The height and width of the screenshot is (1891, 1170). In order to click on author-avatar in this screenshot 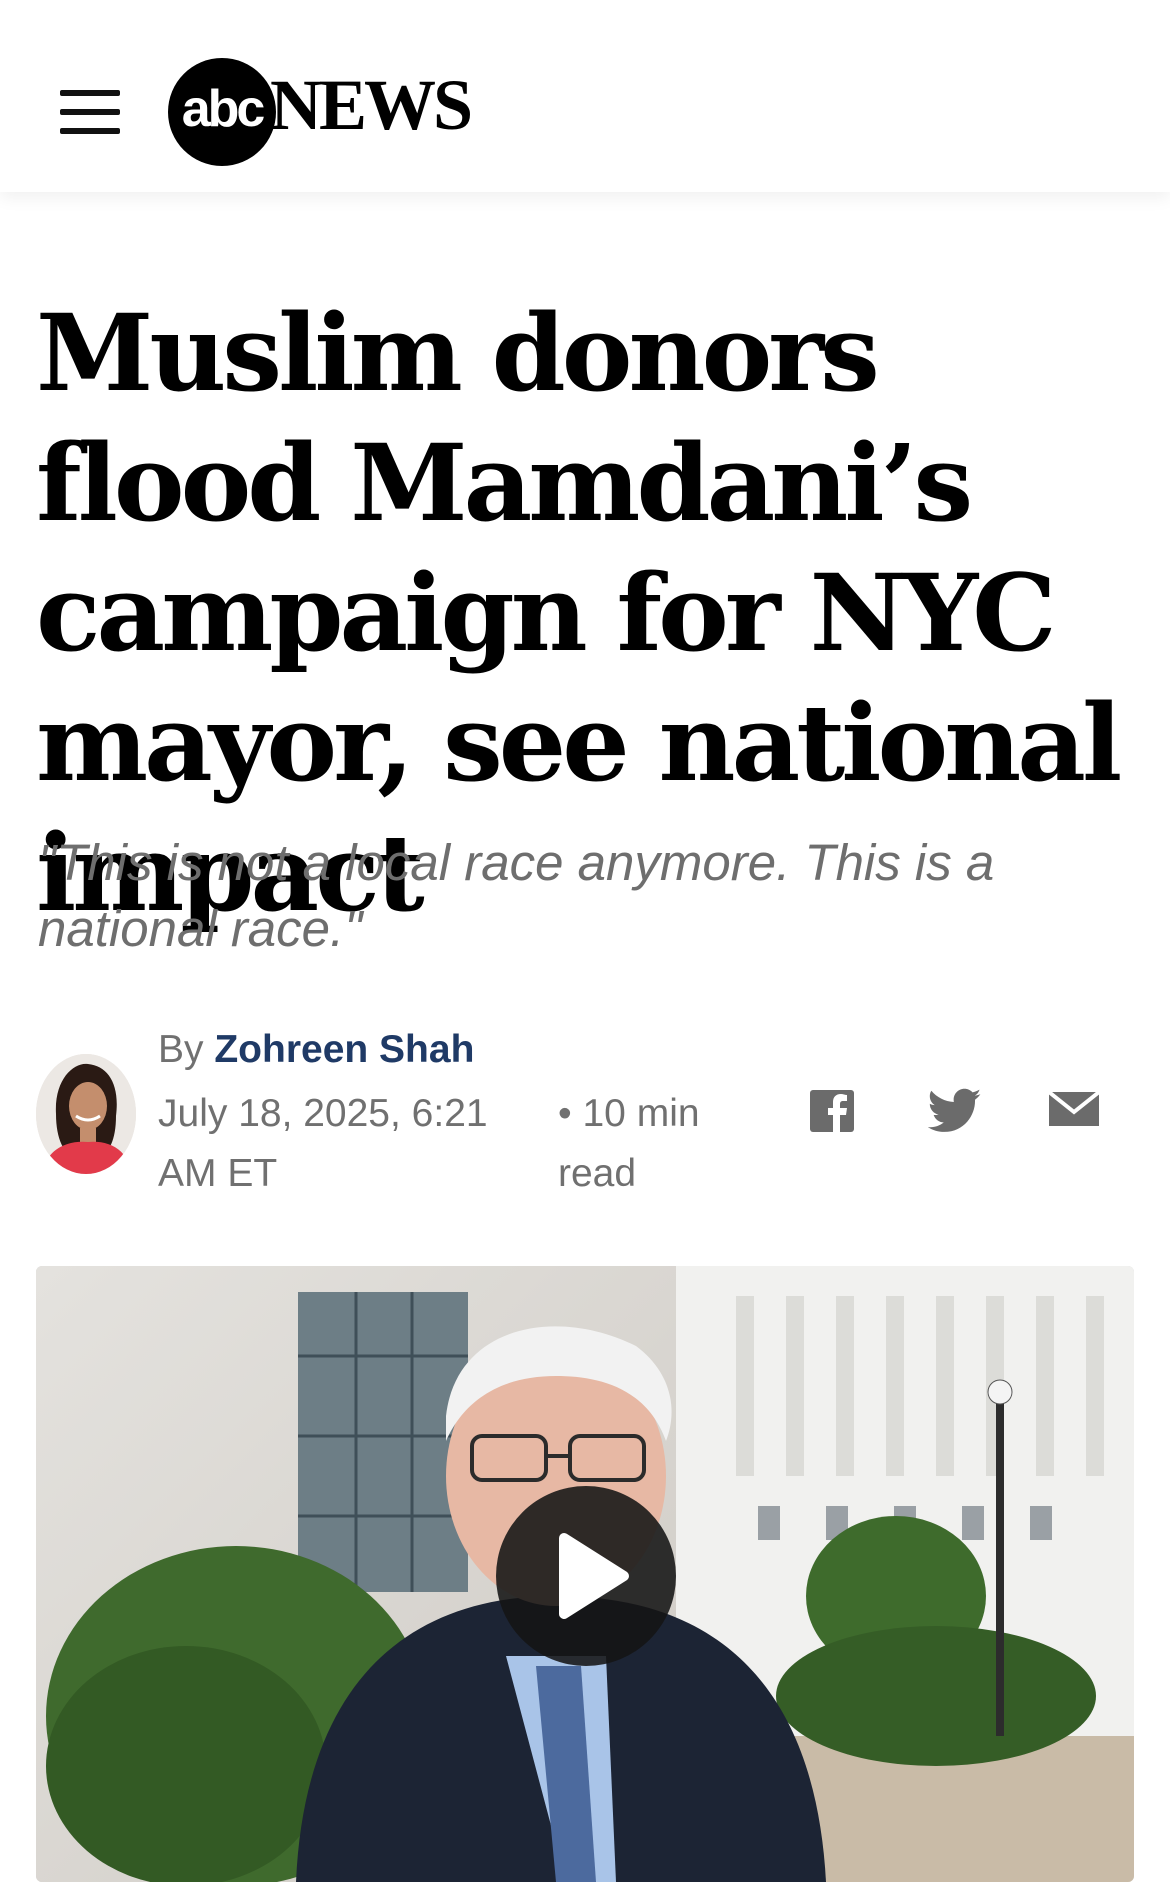, I will do `click(86, 1114)`.